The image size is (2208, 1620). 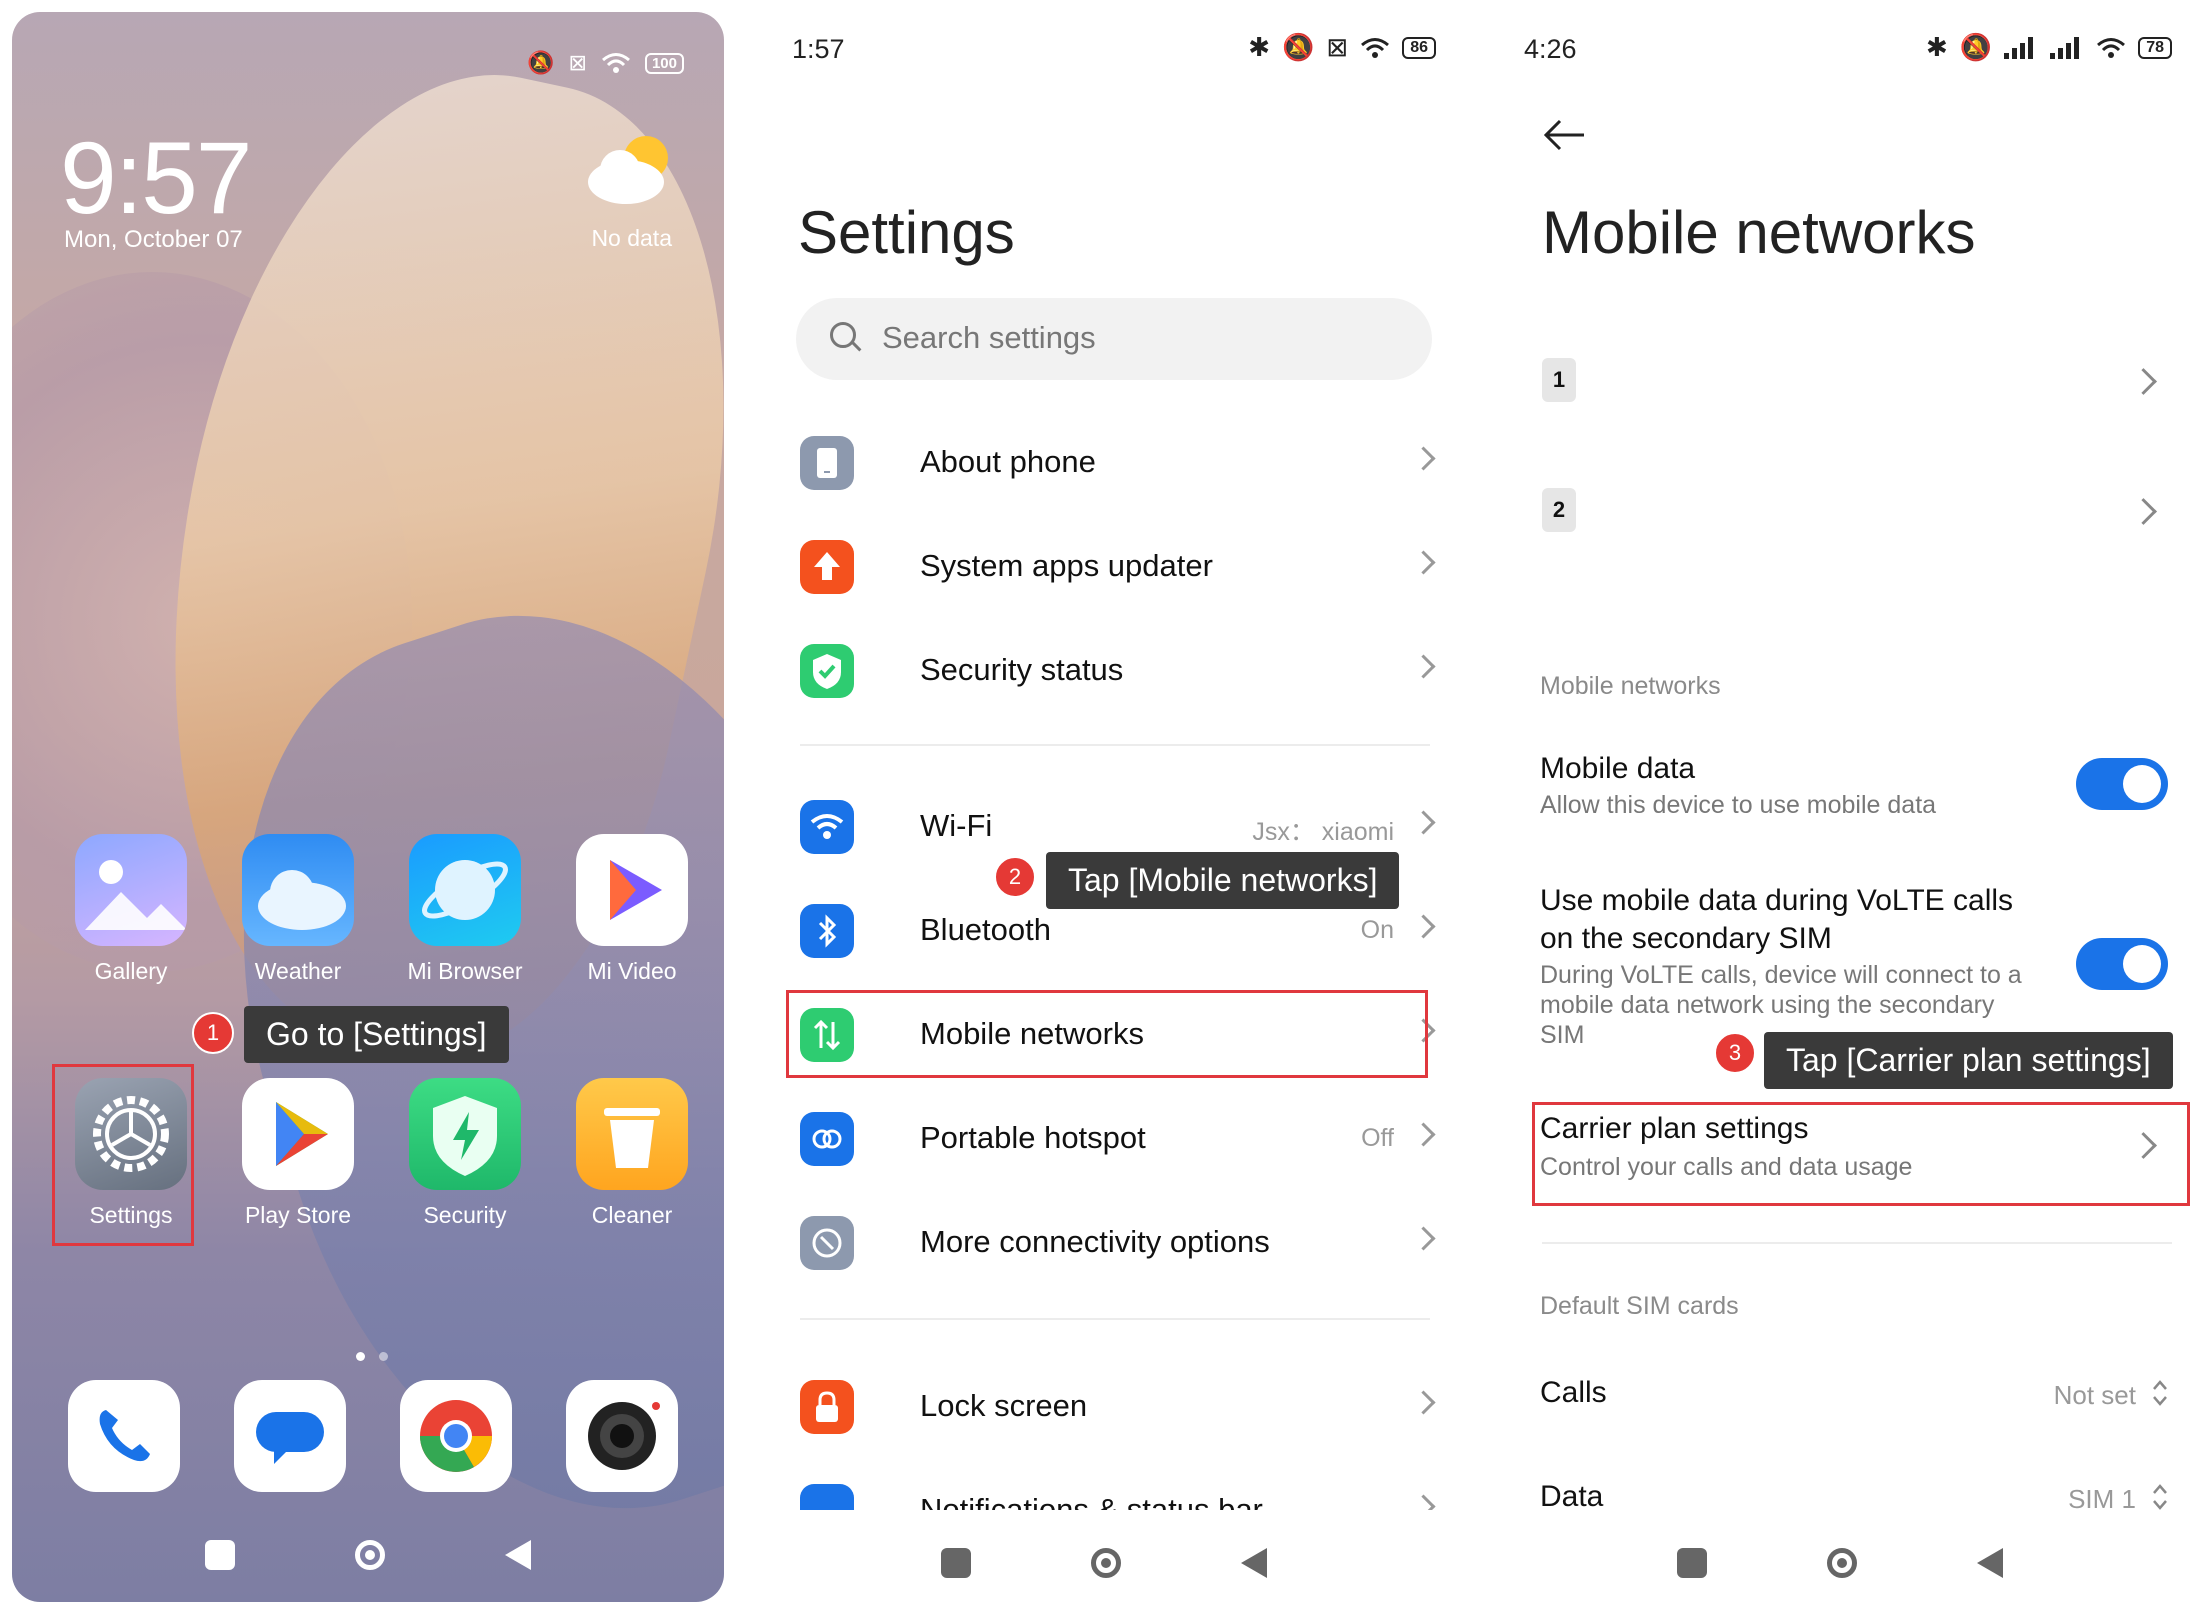 What do you see at coordinates (465, 1134) in the screenshot?
I see `security-shield-icon` at bounding box center [465, 1134].